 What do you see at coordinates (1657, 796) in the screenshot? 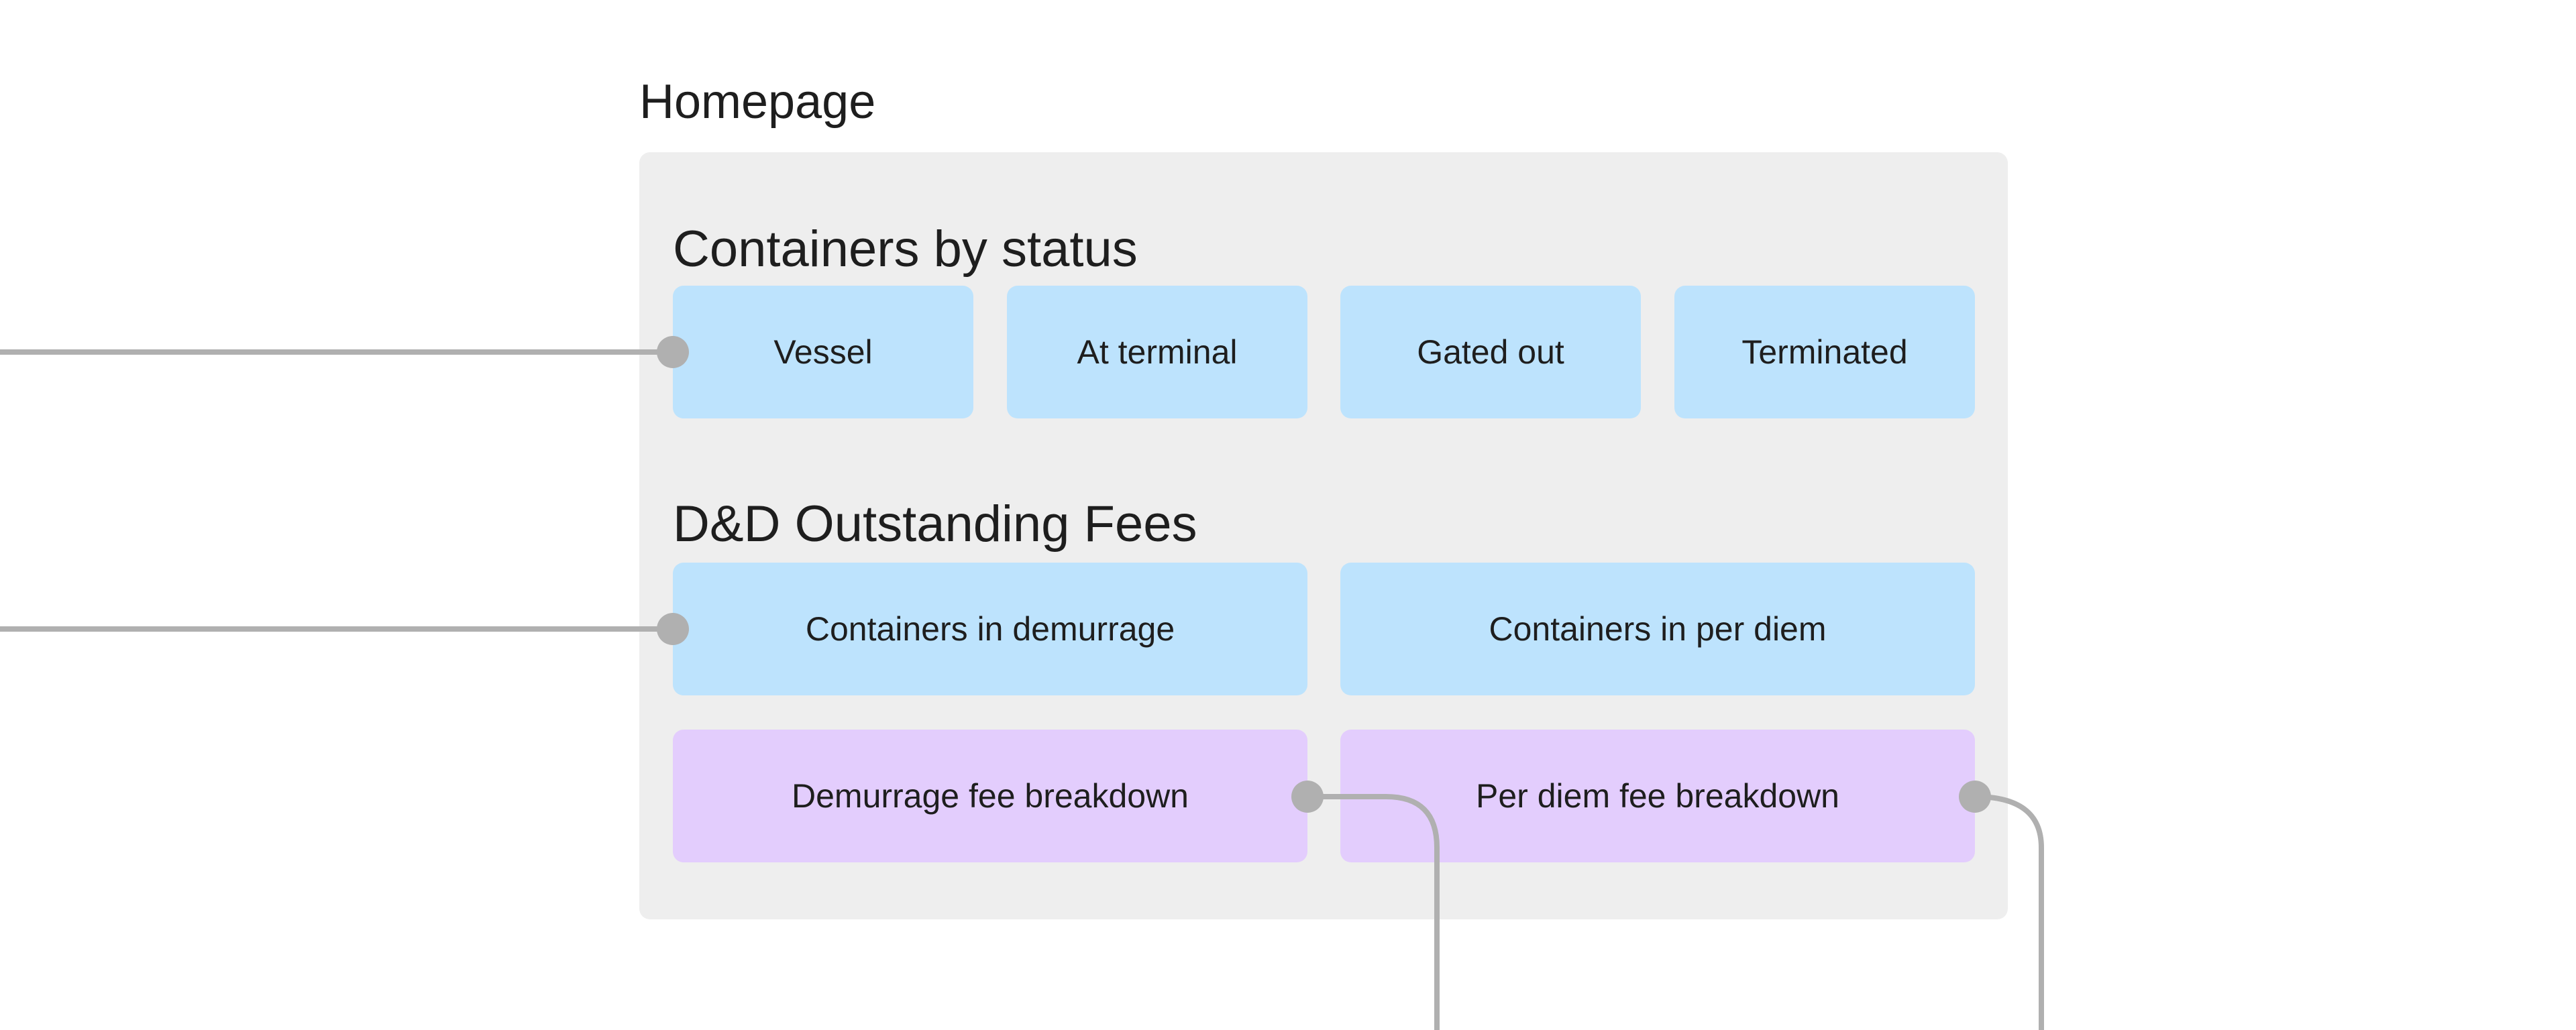
I see `card-per-diem-fee-breakdown: Per diem fee breakdown` at bounding box center [1657, 796].